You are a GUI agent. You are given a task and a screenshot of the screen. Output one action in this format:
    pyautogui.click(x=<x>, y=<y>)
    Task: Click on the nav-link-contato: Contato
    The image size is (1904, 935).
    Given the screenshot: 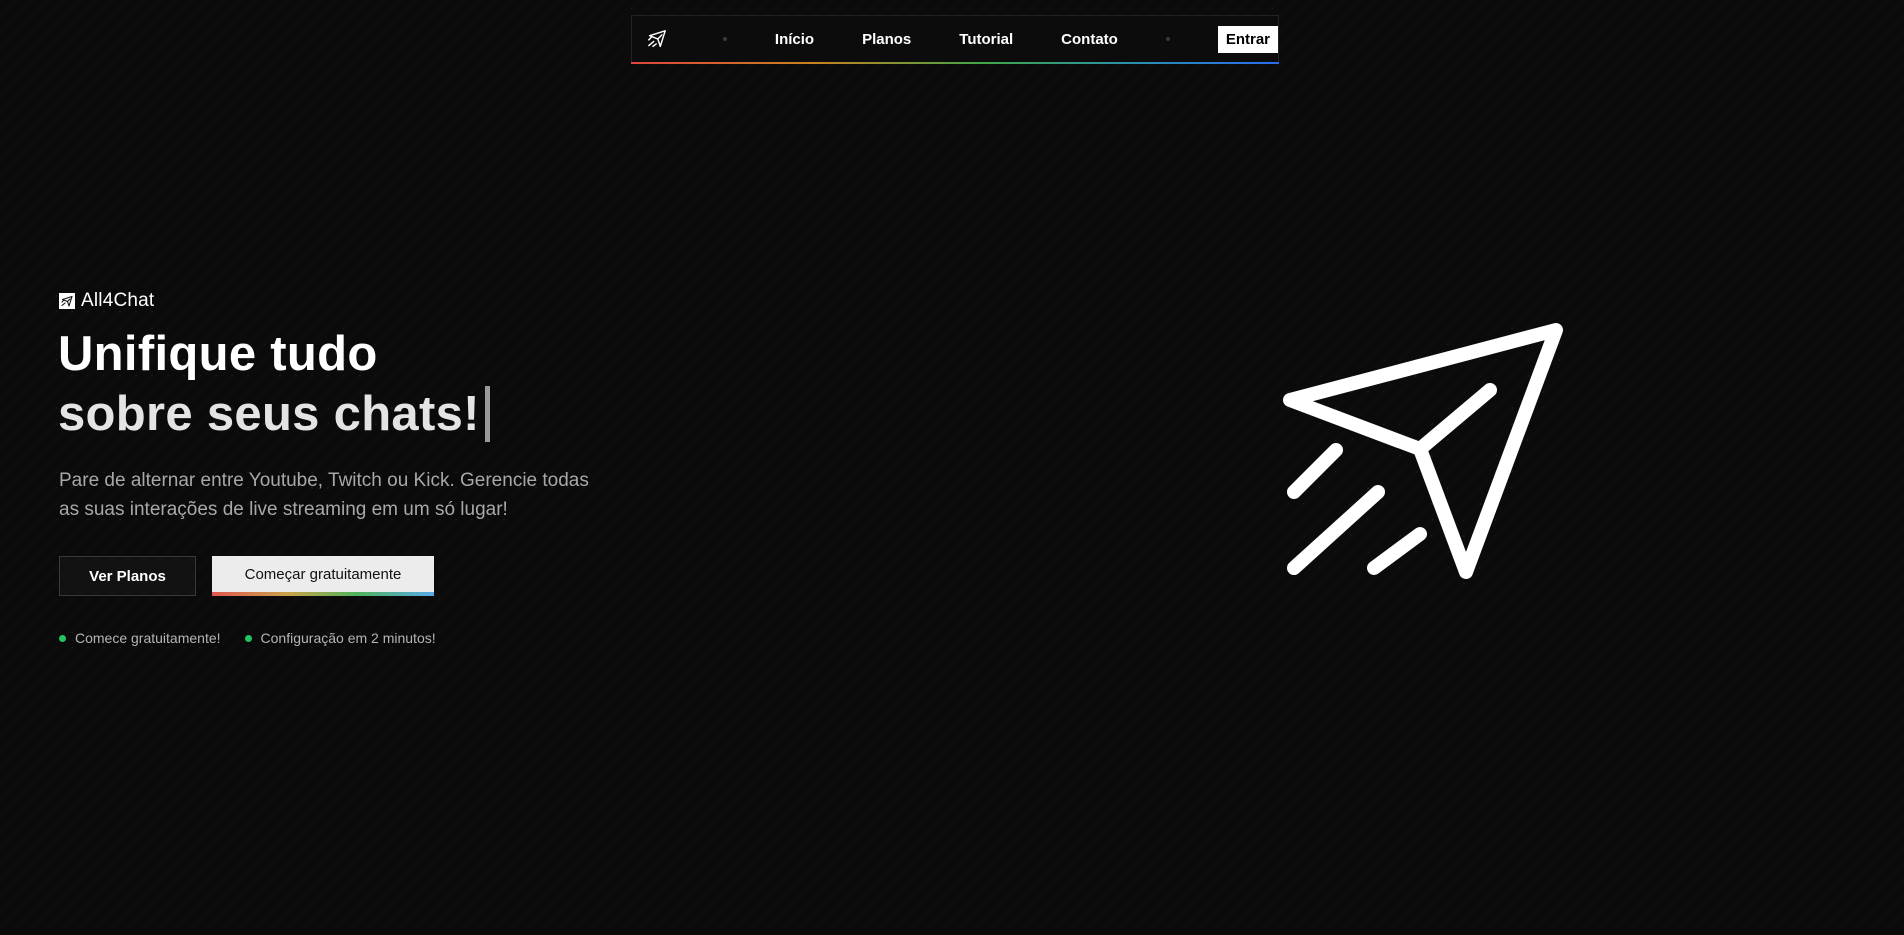 What is the action you would take?
    pyautogui.click(x=1089, y=39)
    